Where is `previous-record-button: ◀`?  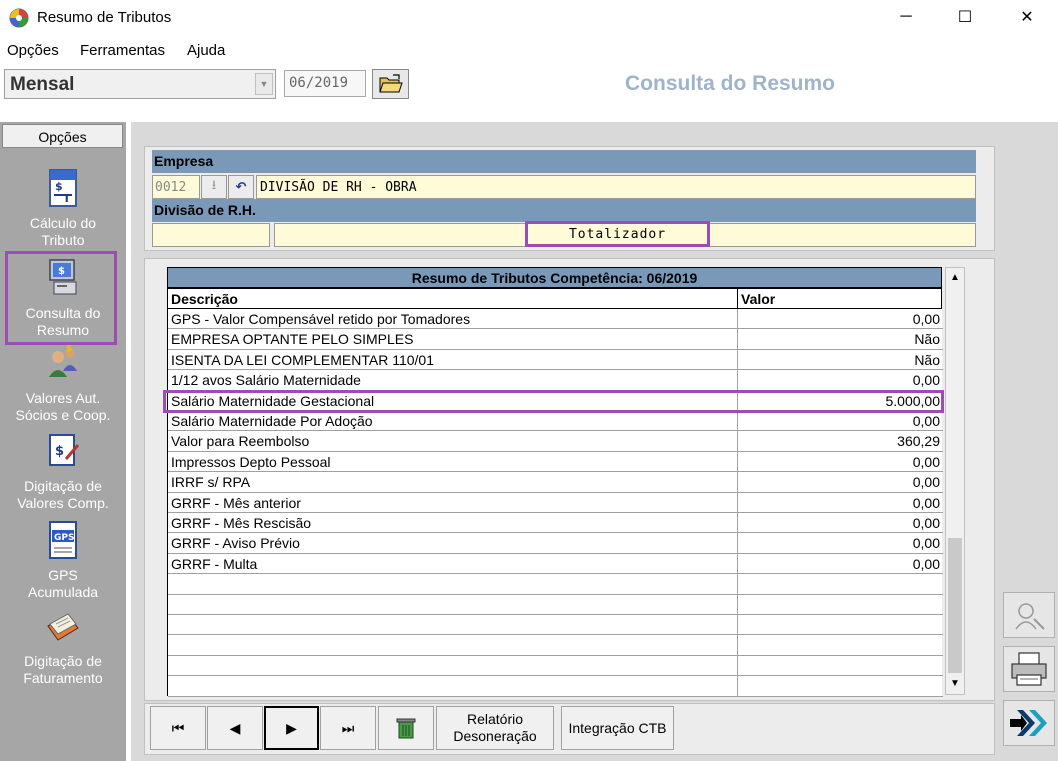 previous-record-button: ◀ is located at coordinates (235, 728).